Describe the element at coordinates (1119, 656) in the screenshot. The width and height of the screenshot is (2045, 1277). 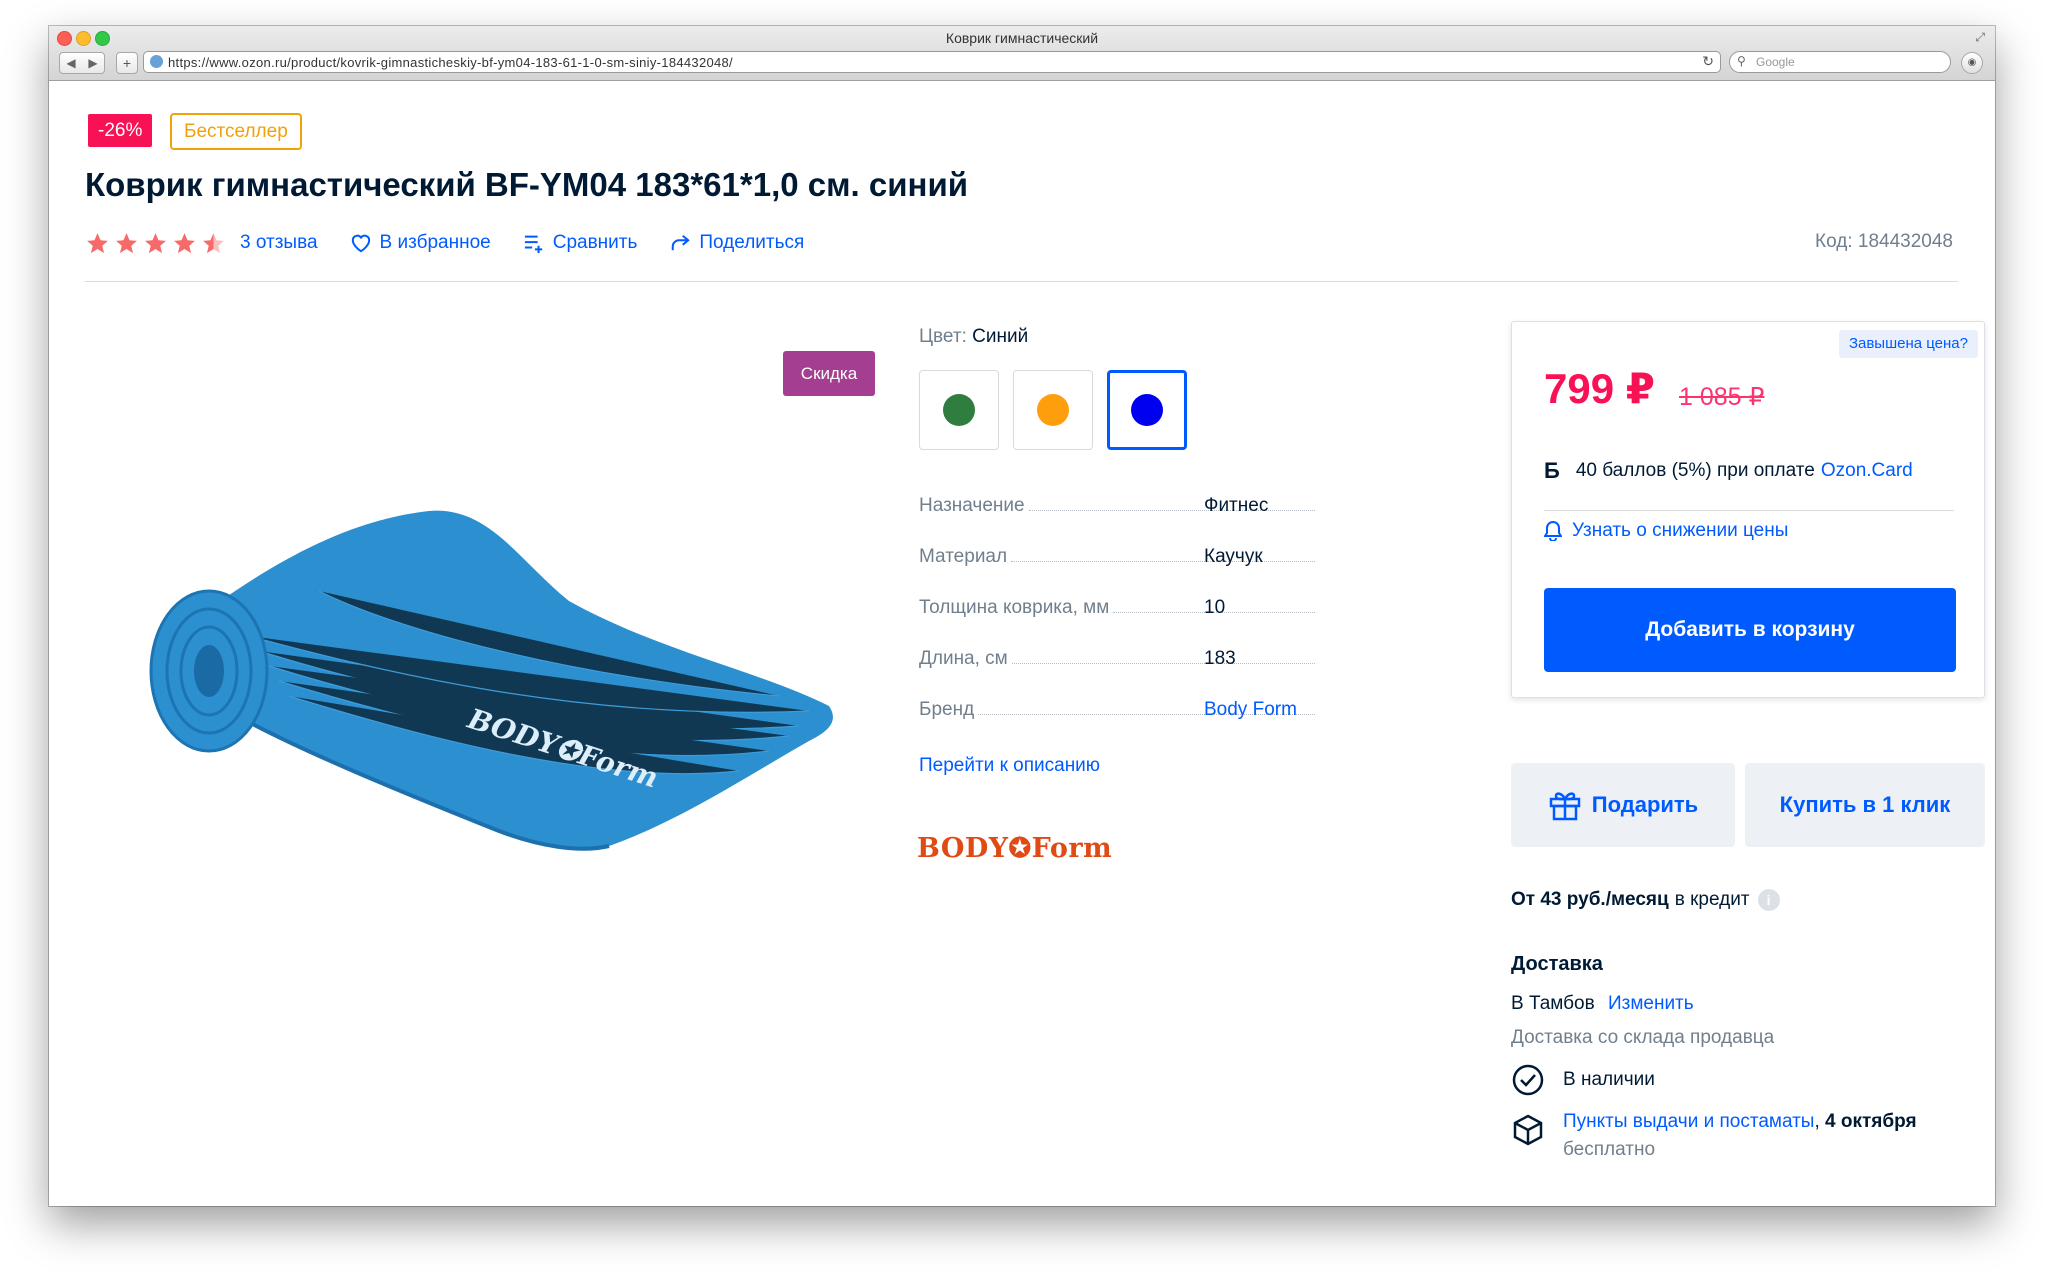
I see `spec-row: Длина, см 183` at that location.